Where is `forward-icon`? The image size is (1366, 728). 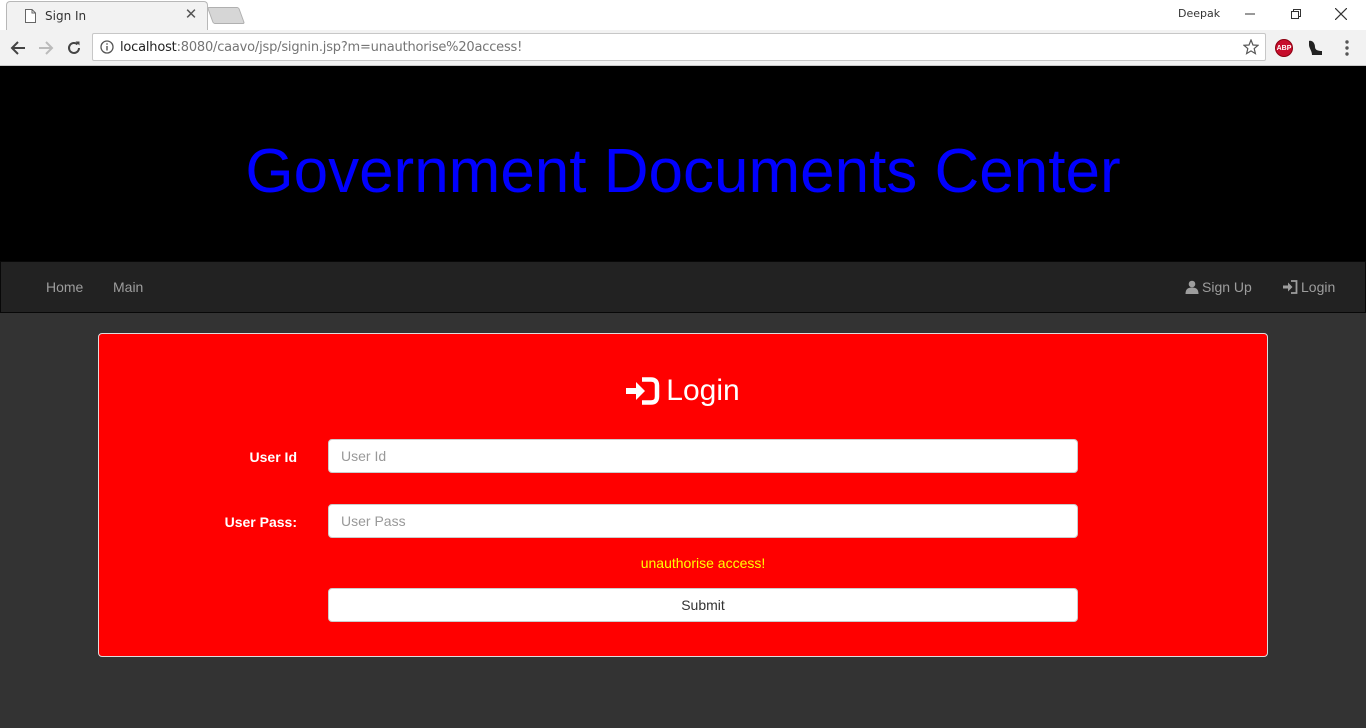
forward-icon is located at coordinates (46, 48).